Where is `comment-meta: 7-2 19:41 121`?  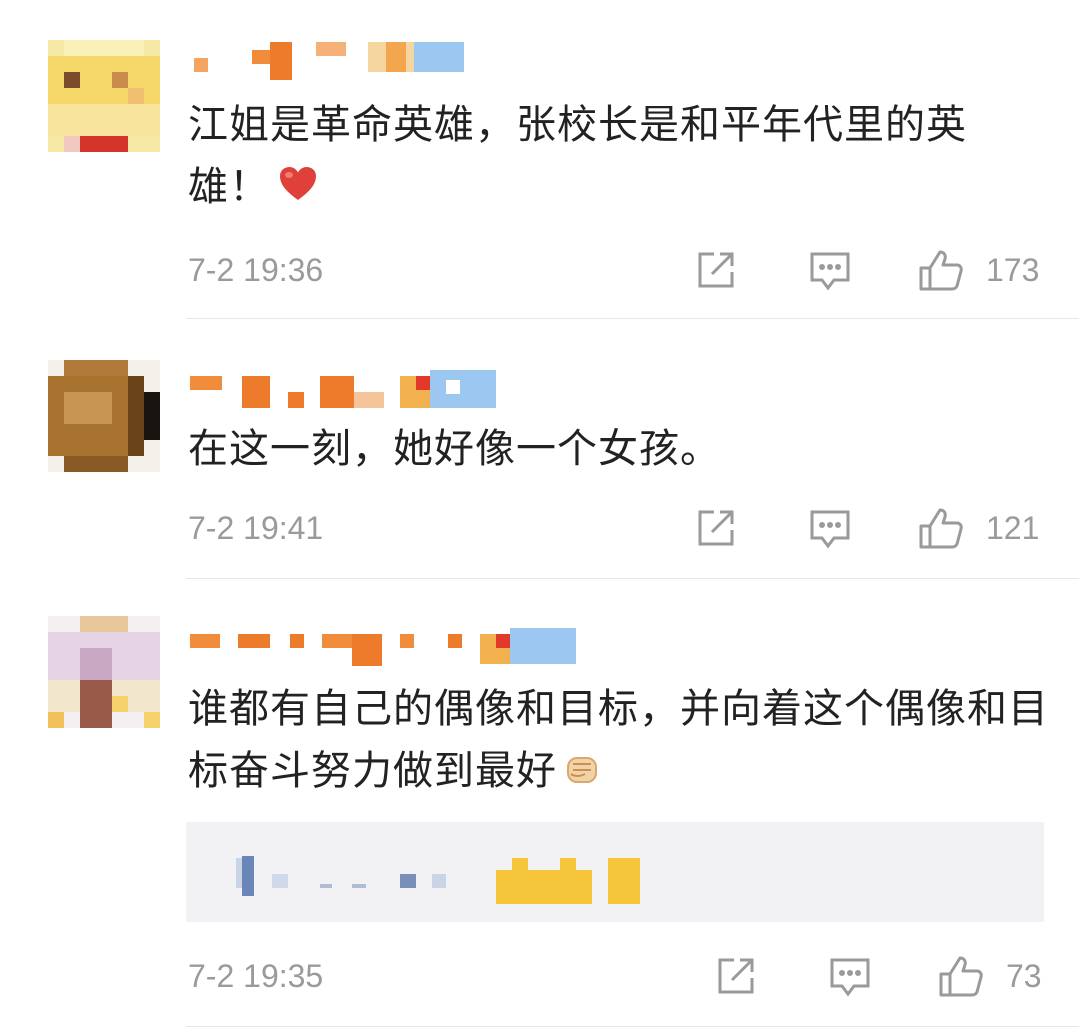 comment-meta: 7-2 19:41 121 is located at coordinates (618, 528).